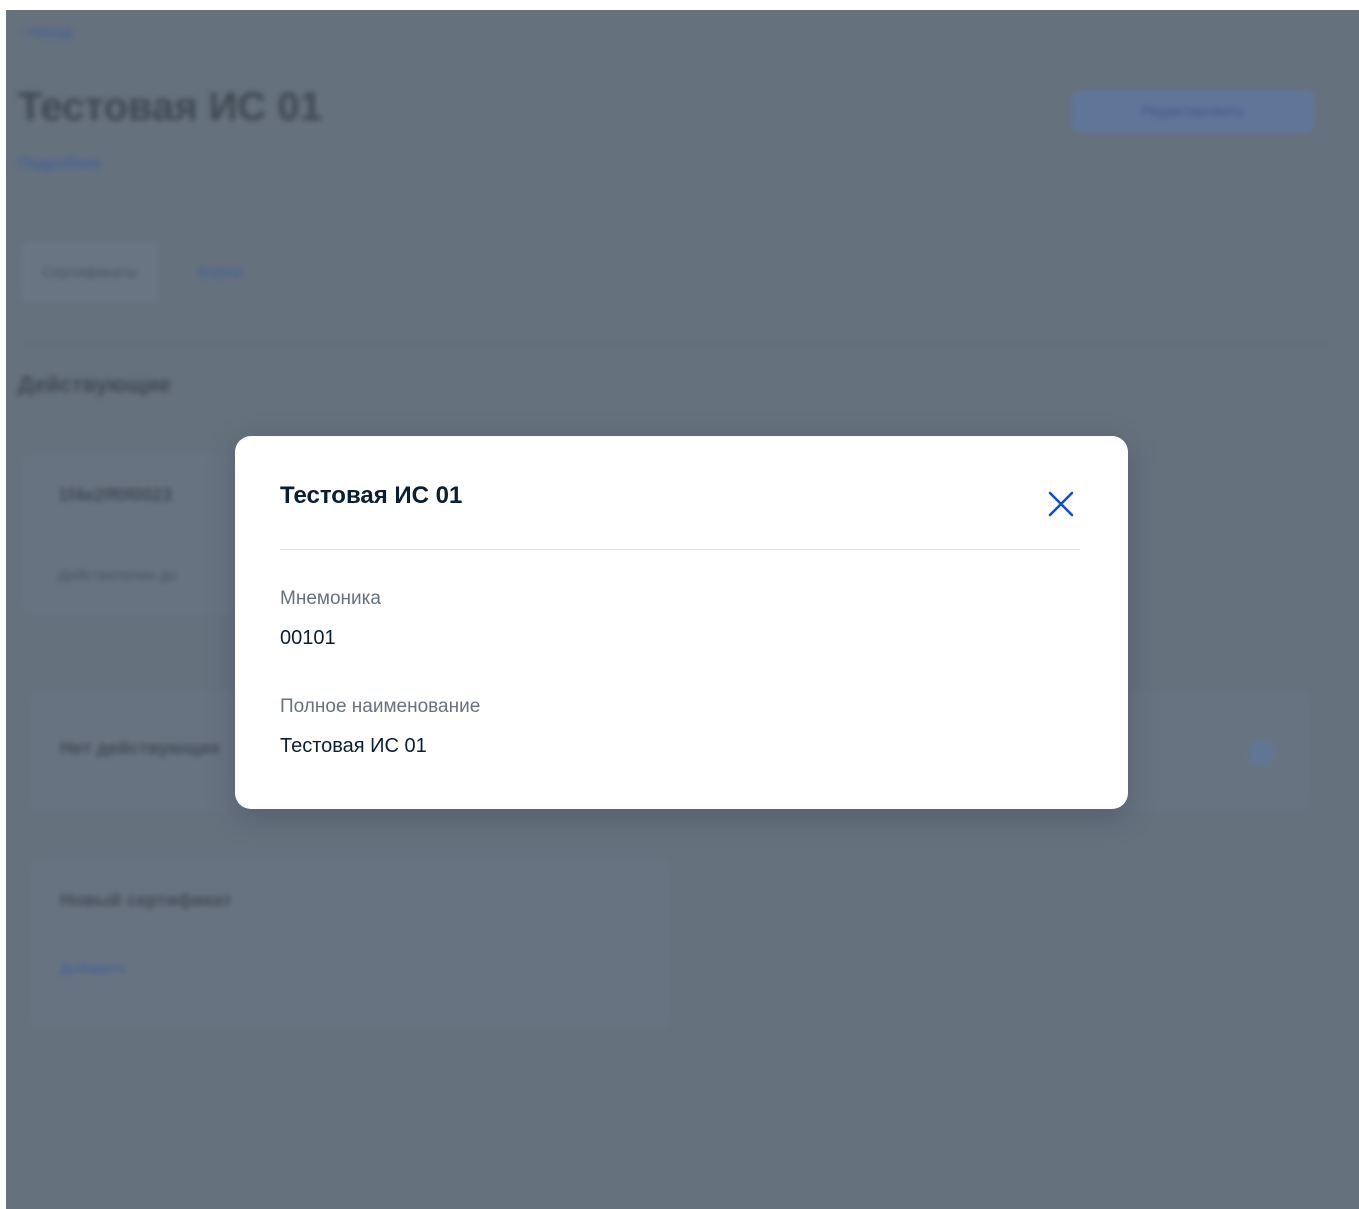 The height and width of the screenshot is (1209, 1359). I want to click on section-title-active: Действующие, so click(95, 384).